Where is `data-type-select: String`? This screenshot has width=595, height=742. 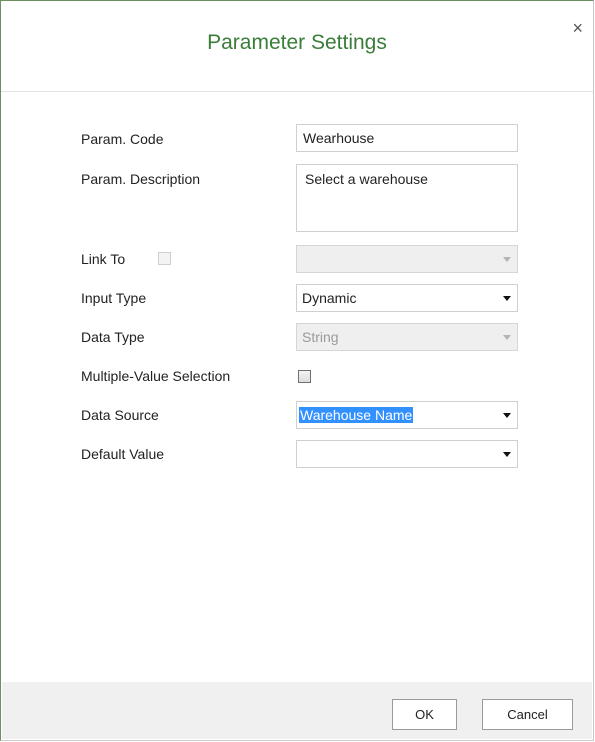
data-type-select: String is located at coordinates (407, 337).